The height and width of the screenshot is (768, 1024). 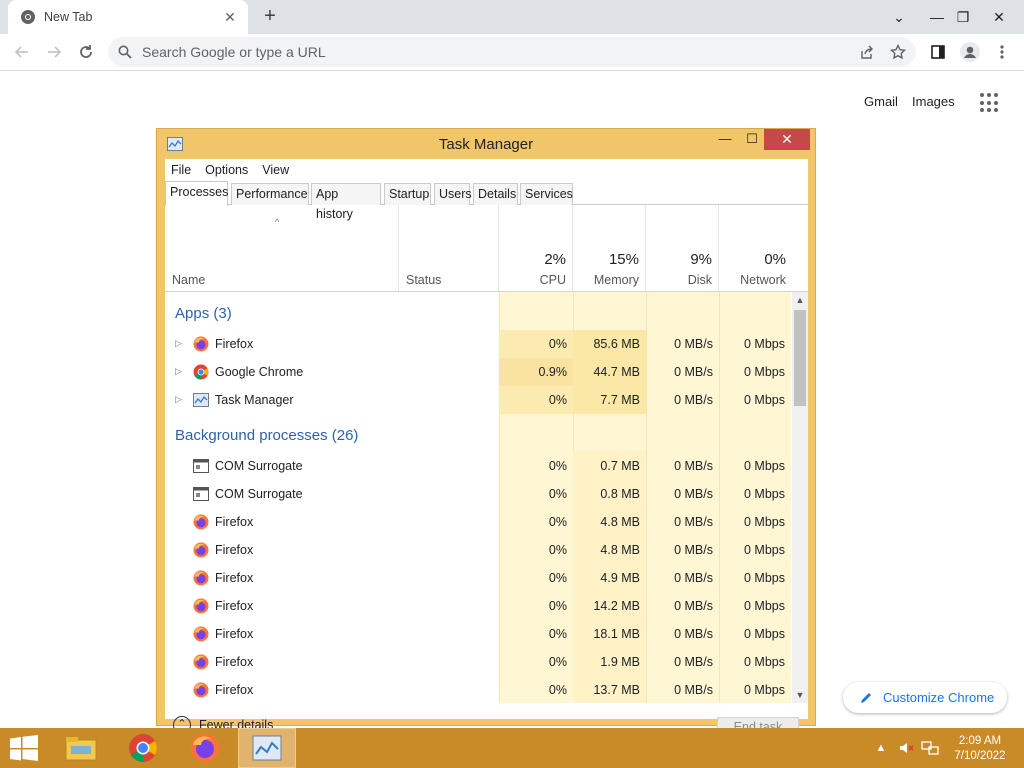 I want to click on windows-start-icon, so click(x=24, y=748).